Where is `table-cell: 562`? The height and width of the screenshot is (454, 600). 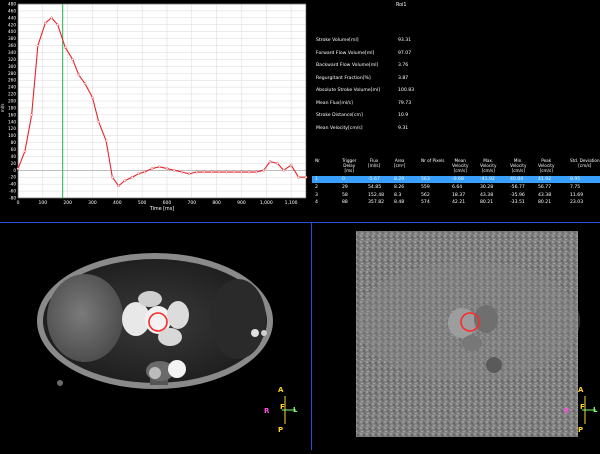
table-cell: 562 is located at coordinates (425, 195).